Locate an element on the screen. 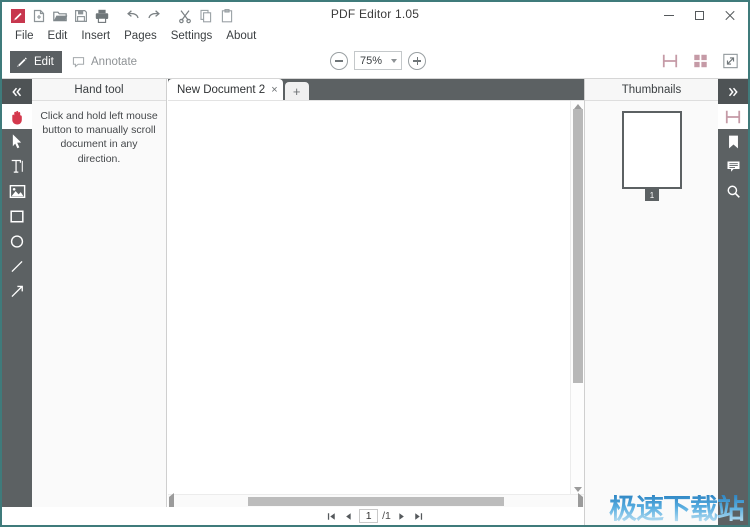  comments-icon is located at coordinates (733, 166).